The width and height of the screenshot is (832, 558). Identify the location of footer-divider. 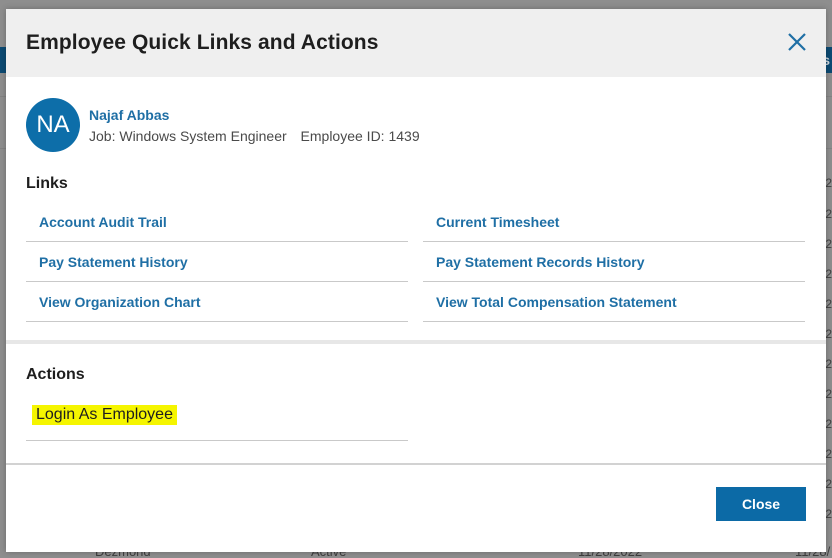
(416, 464).